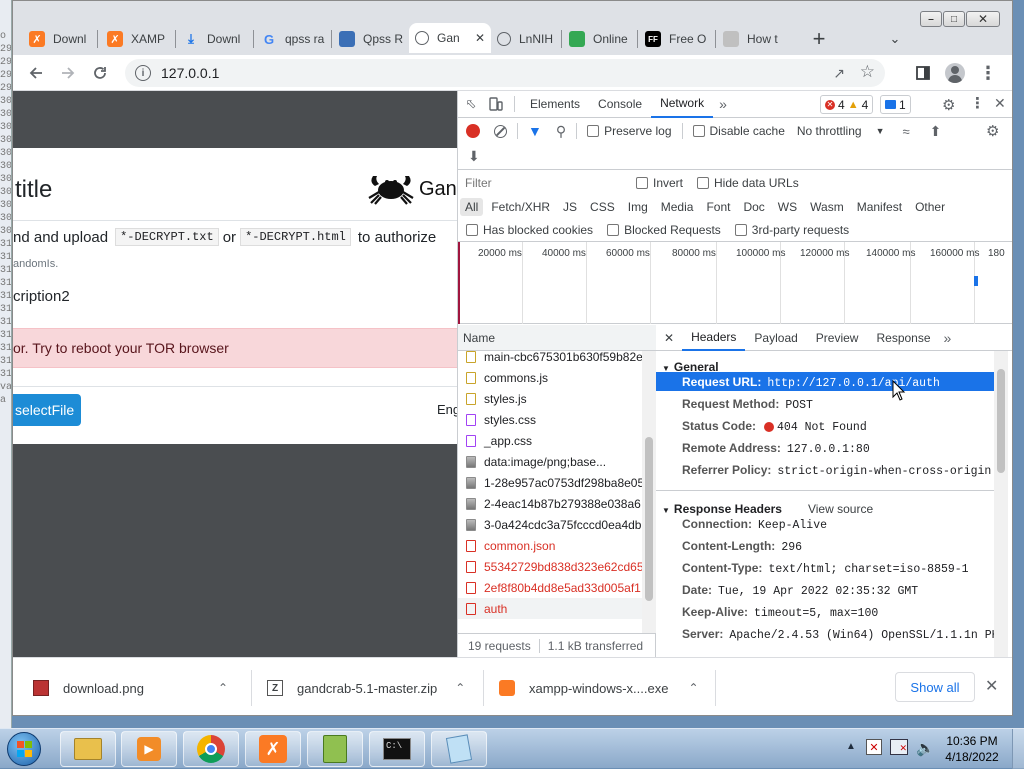  Describe the element at coordinates (599, 686) in the screenshot. I see `download-item: xampp-windows-x....exe ⌃` at that location.